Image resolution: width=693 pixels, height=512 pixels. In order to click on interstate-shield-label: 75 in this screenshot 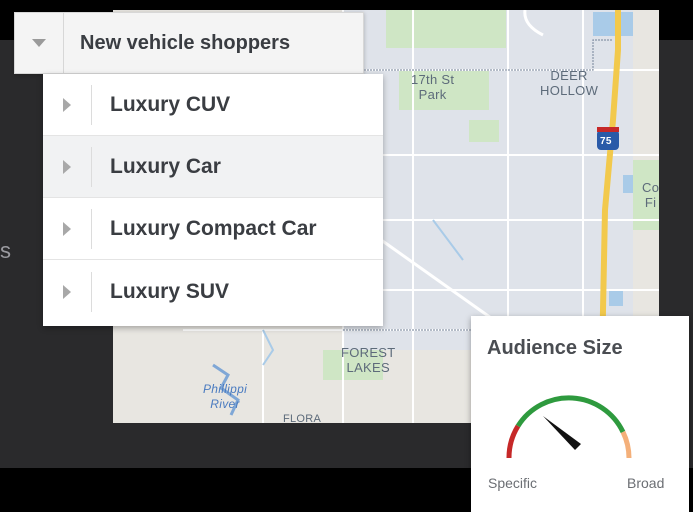, I will do `click(606, 141)`.